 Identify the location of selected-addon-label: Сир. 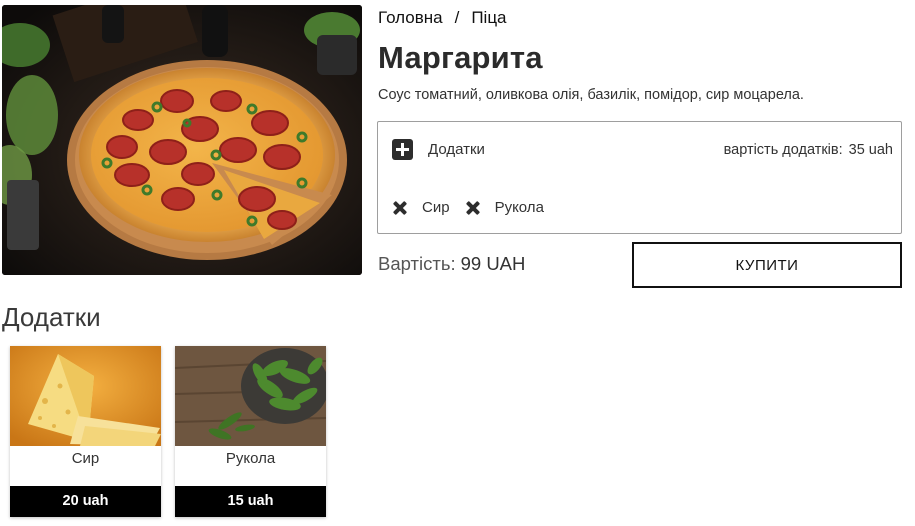
(436, 207).